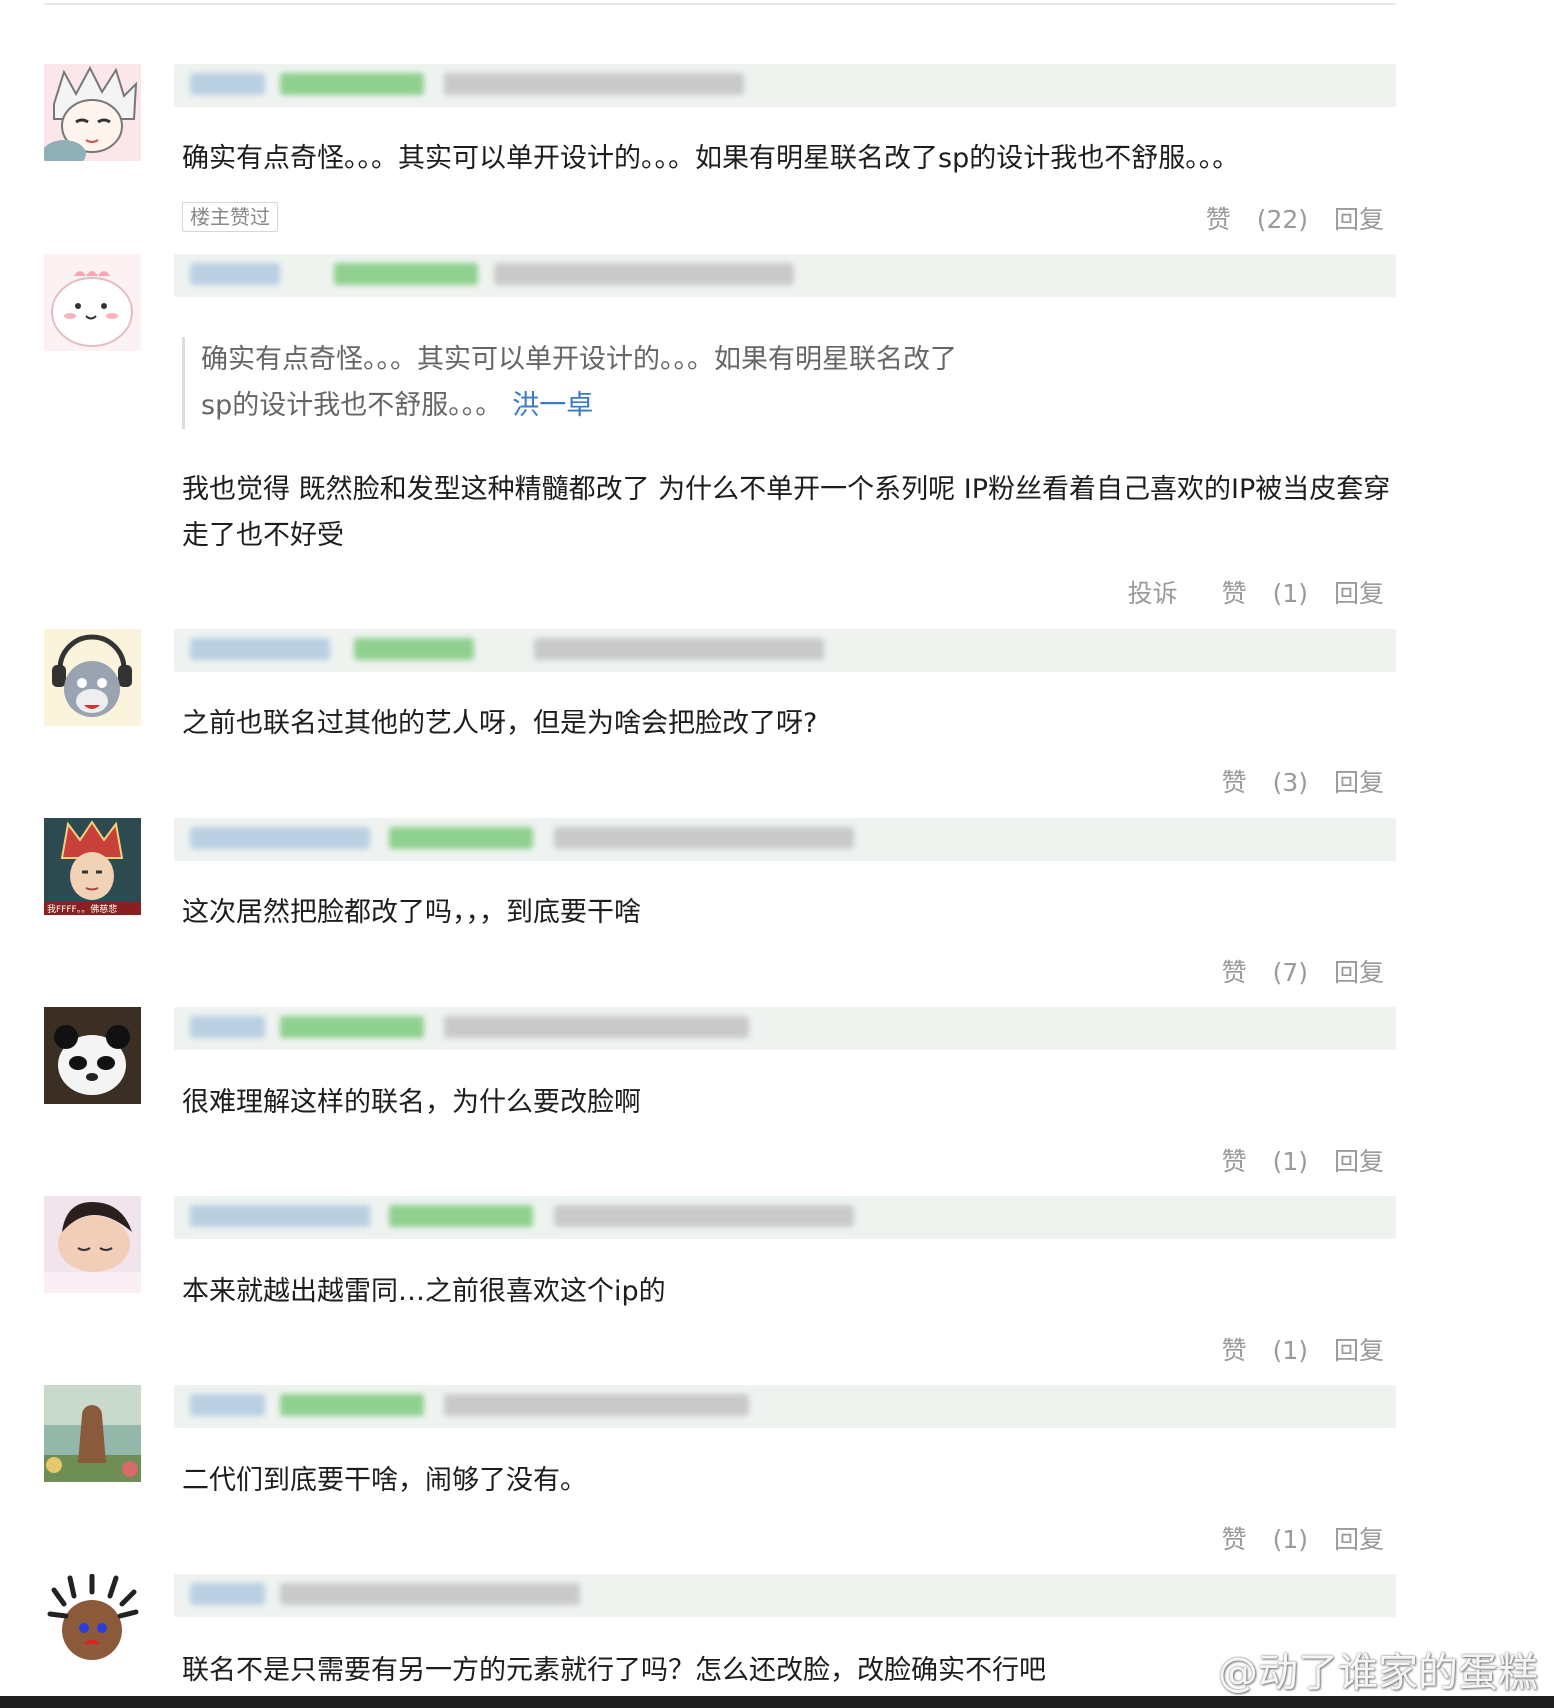 The image size is (1554, 1708). I want to click on panda-avatar-icon, so click(92, 1055).